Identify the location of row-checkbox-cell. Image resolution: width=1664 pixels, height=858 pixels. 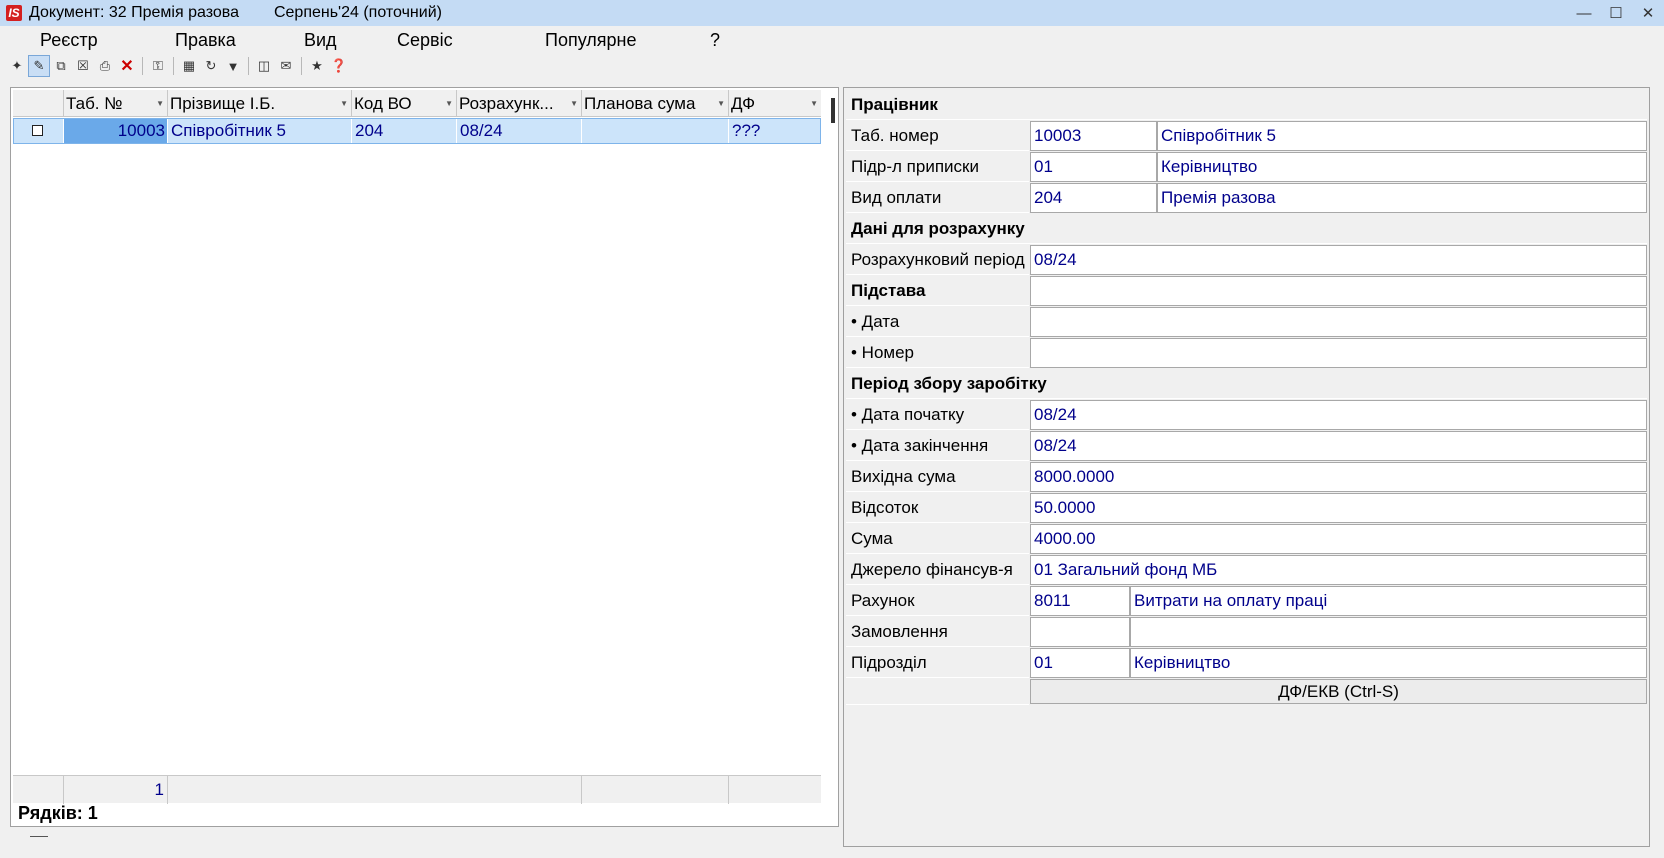
(39, 131).